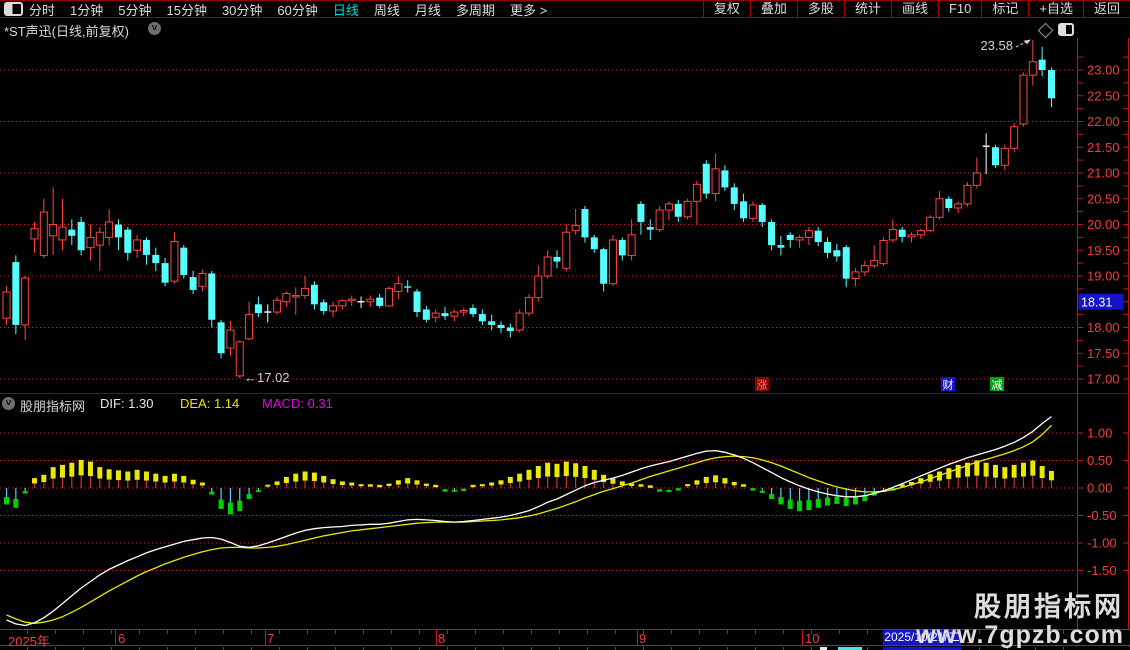 This screenshot has width=1130, height=650. I want to click on svg-text: 20.00, so click(1103, 224).